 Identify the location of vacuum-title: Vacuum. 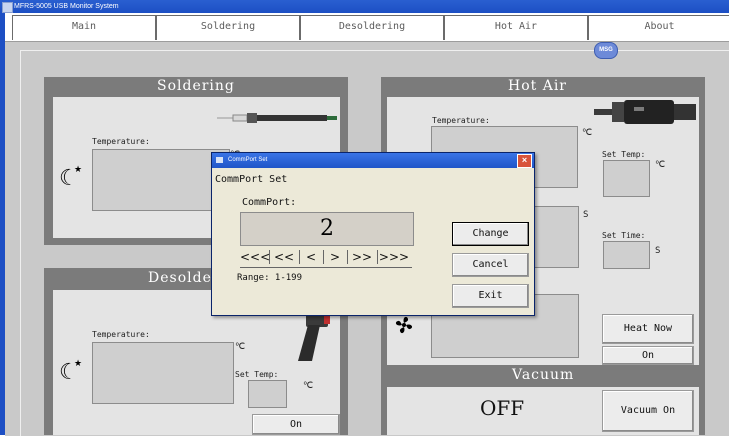
(543, 375).